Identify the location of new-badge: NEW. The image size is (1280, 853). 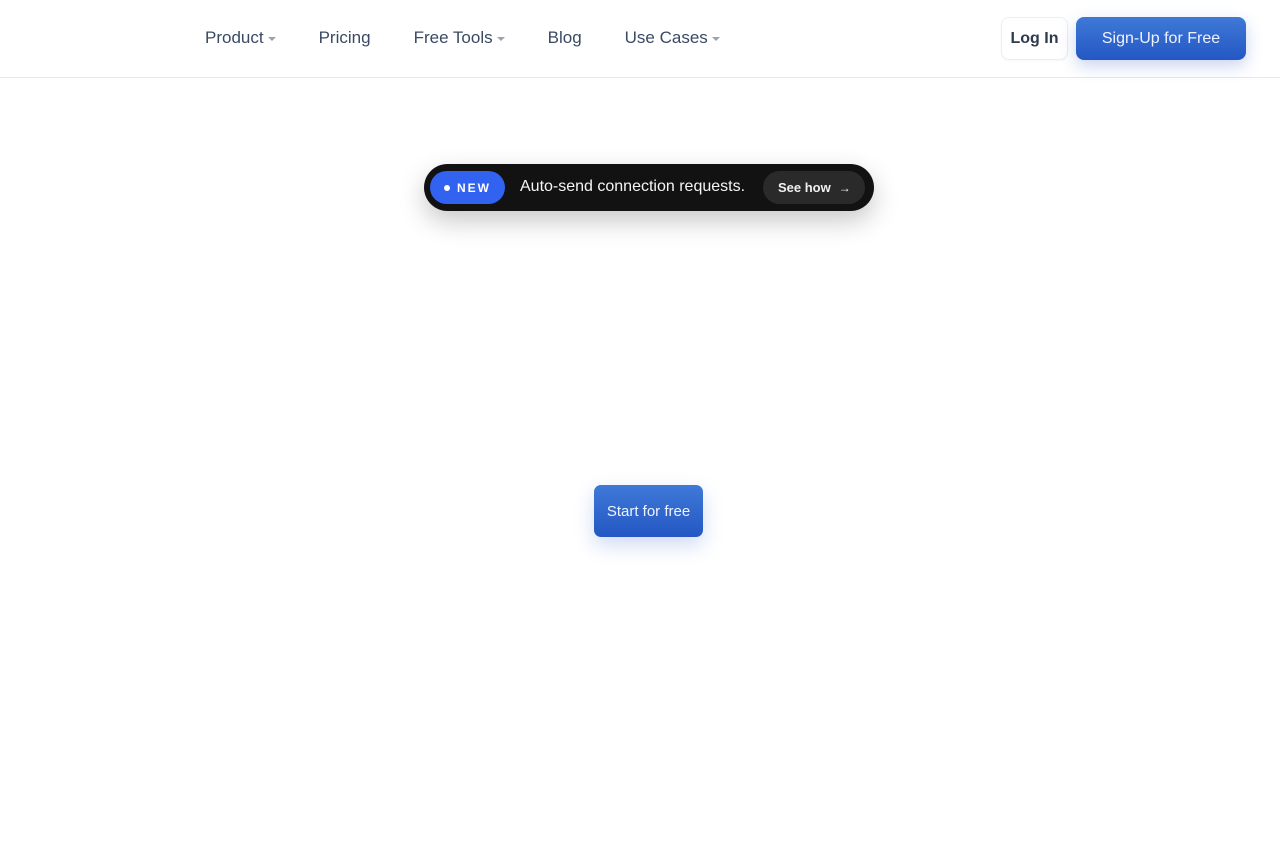
(467, 187).